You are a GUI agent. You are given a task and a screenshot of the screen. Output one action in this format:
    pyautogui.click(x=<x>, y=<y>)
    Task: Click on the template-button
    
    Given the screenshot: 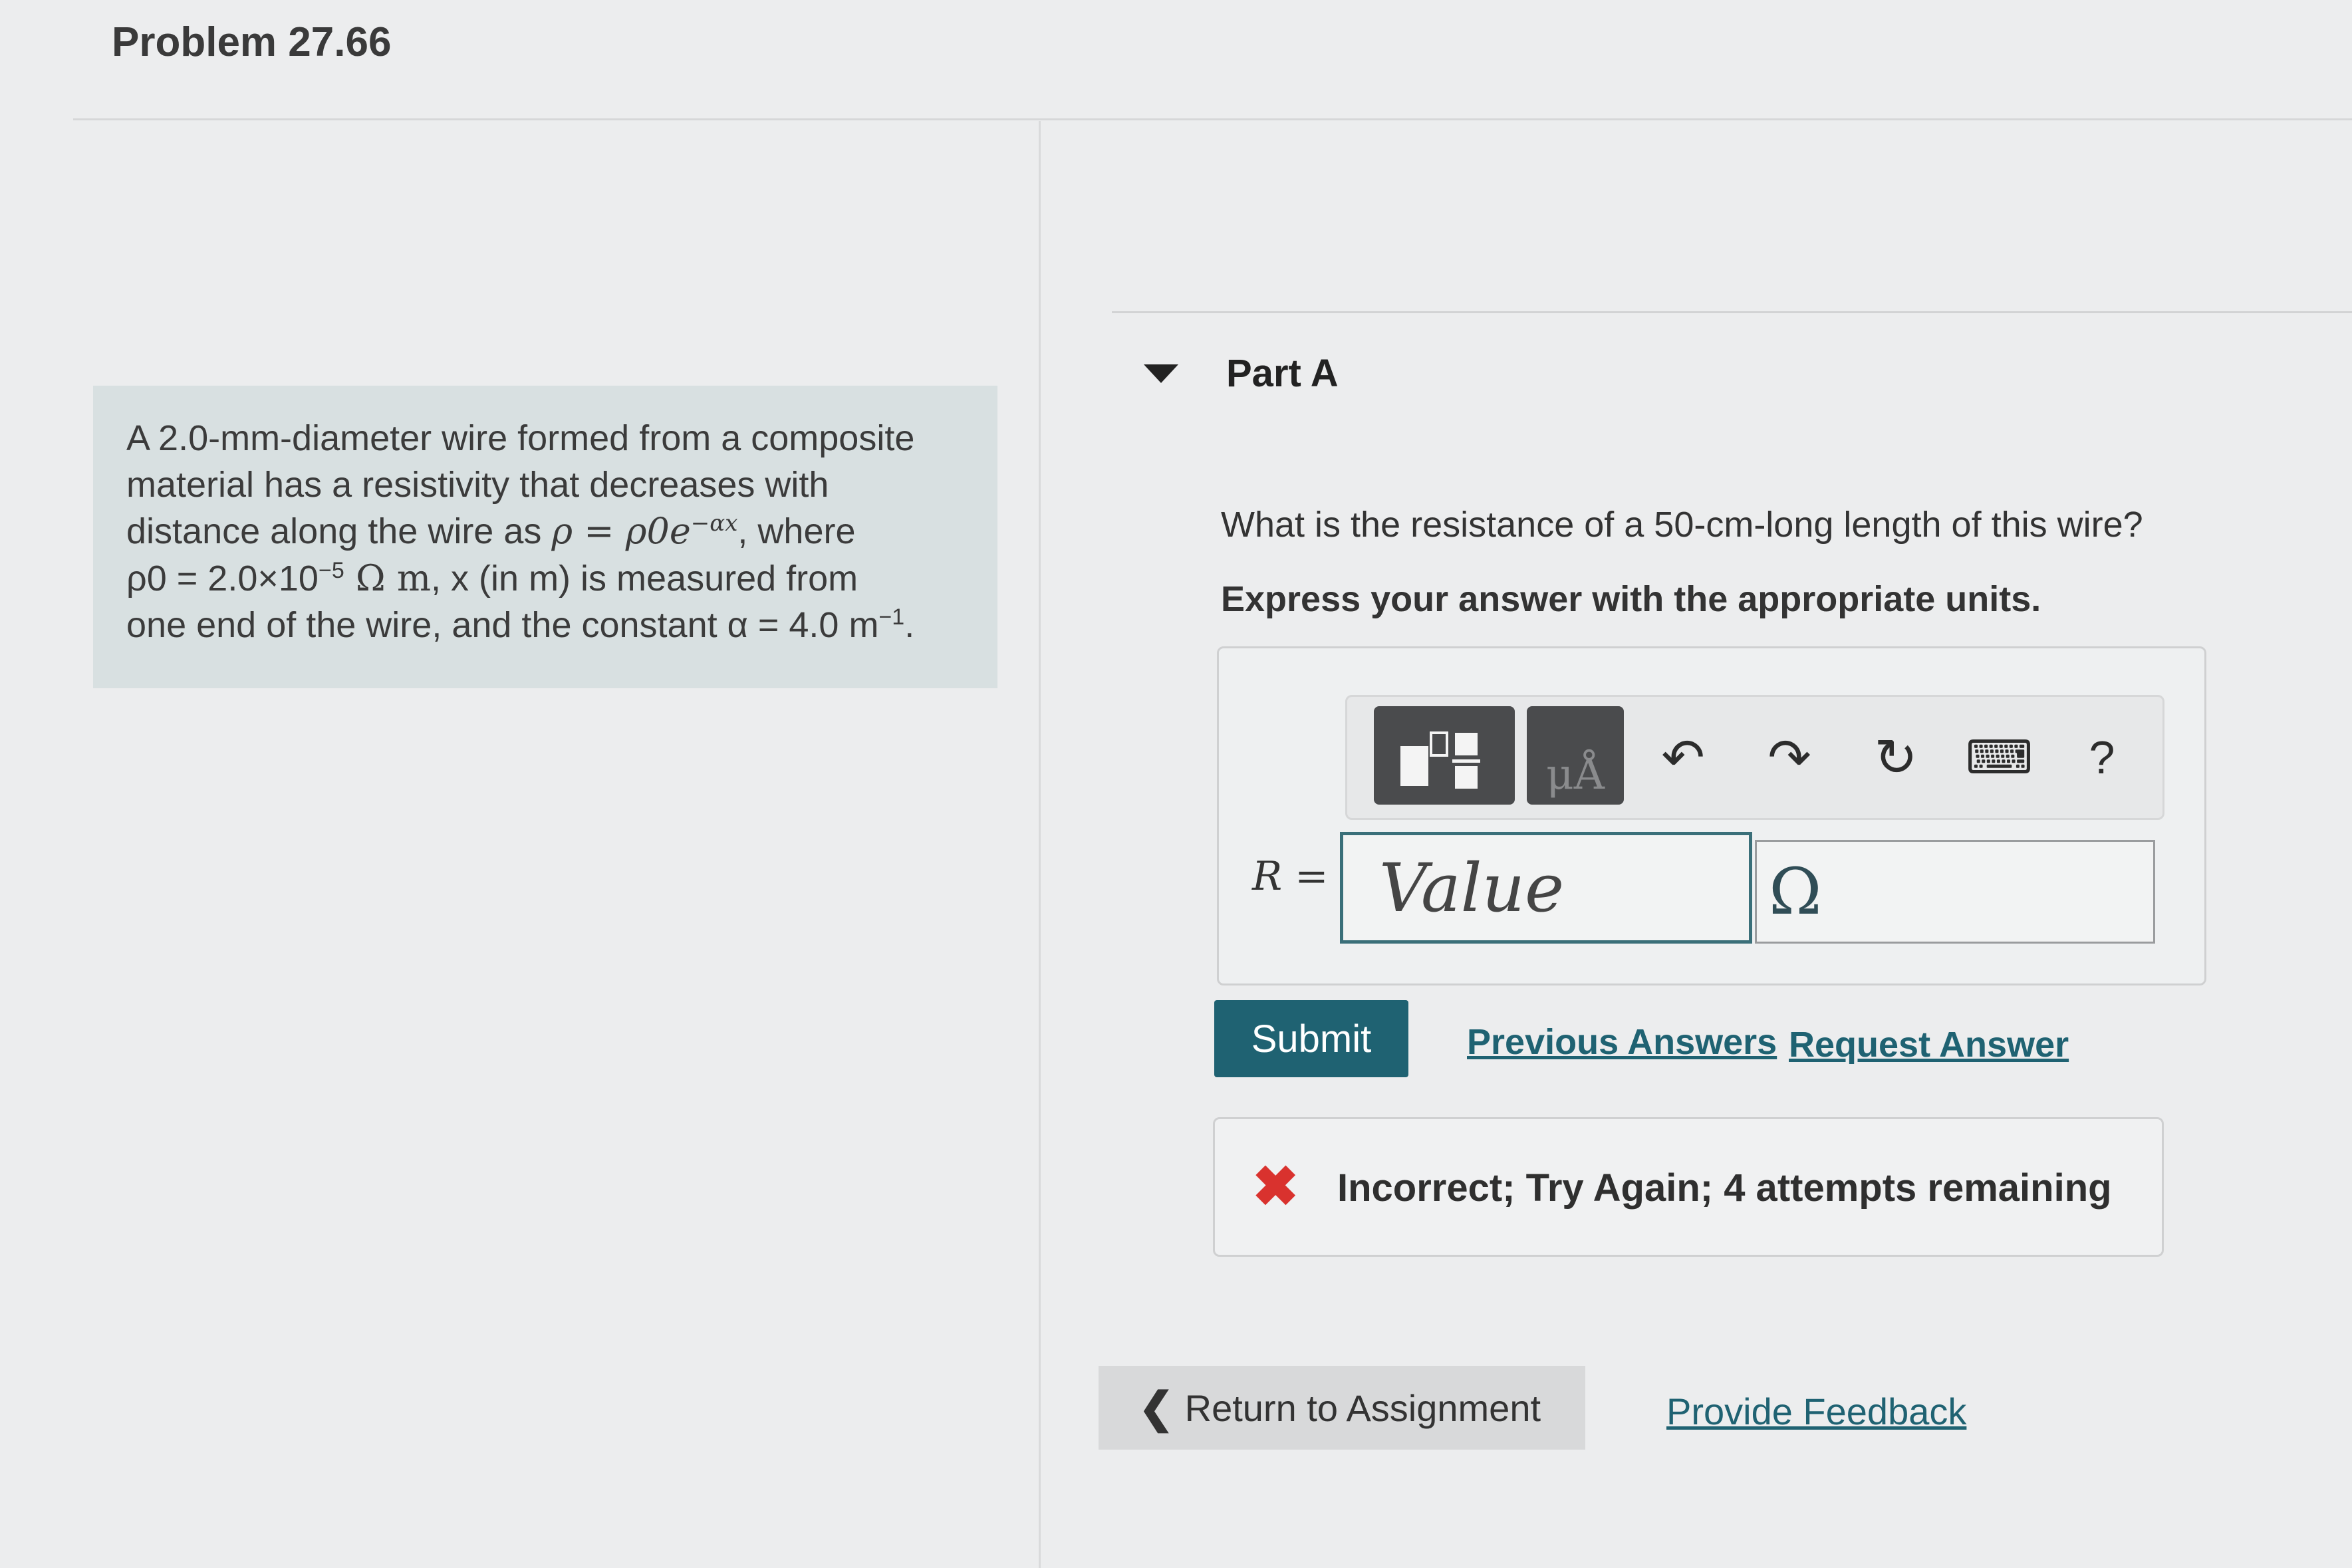 What is the action you would take?
    pyautogui.click(x=1444, y=755)
    